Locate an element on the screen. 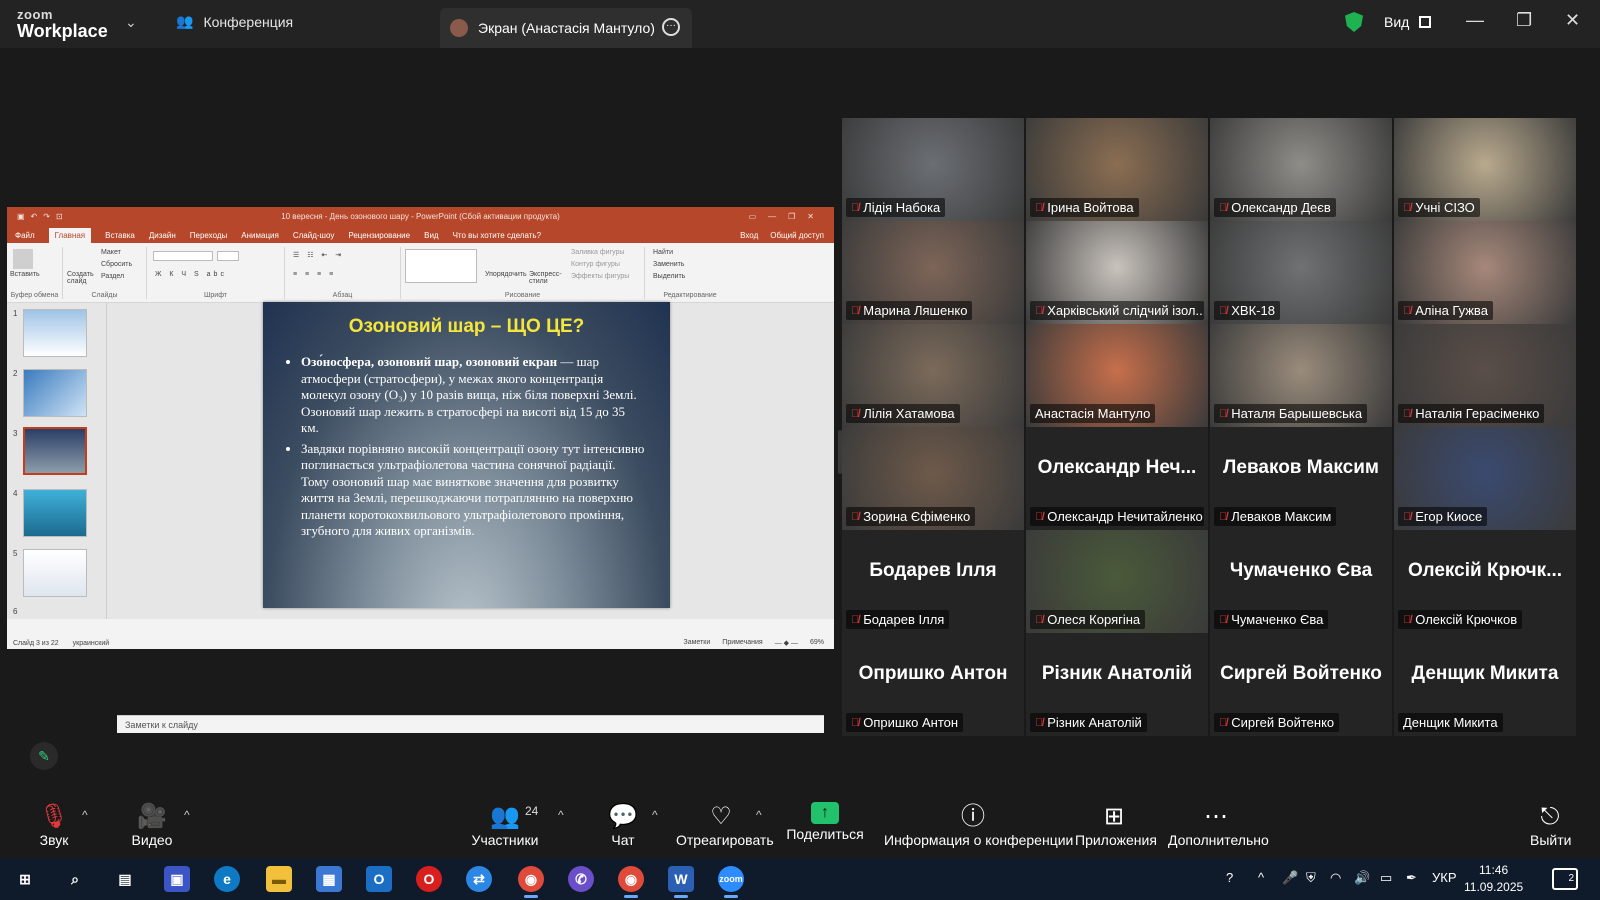  tray-chevron-icon: ^ is located at coordinates (1261, 877).